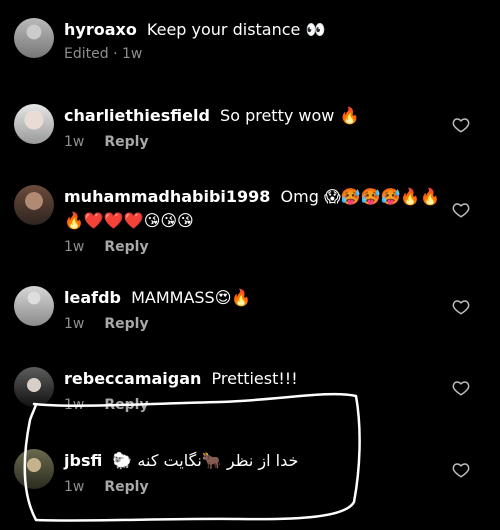 This screenshot has height=530, width=500. I want to click on comment-line: rebeccamaigan Prettiest!!!, so click(256, 379).